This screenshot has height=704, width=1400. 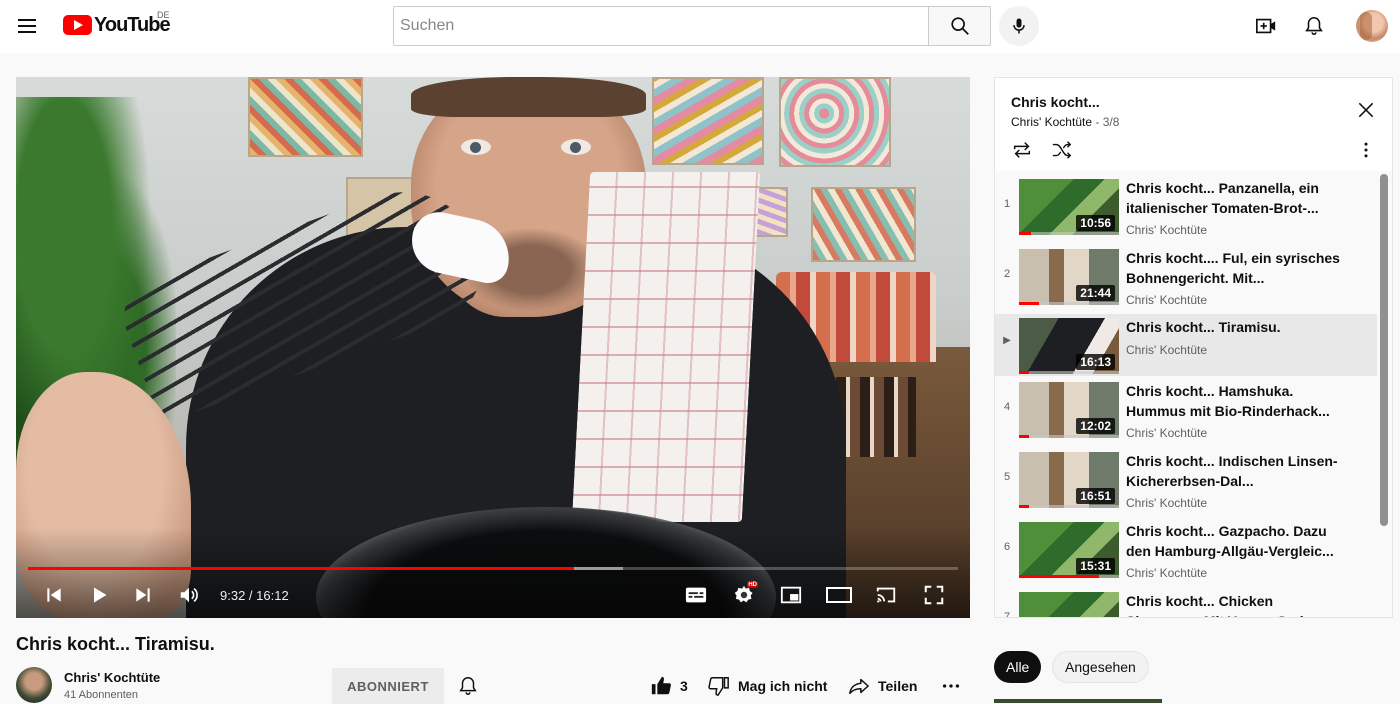 I want to click on playlist-item-thumbnail: 16:51, so click(x=1069, y=480).